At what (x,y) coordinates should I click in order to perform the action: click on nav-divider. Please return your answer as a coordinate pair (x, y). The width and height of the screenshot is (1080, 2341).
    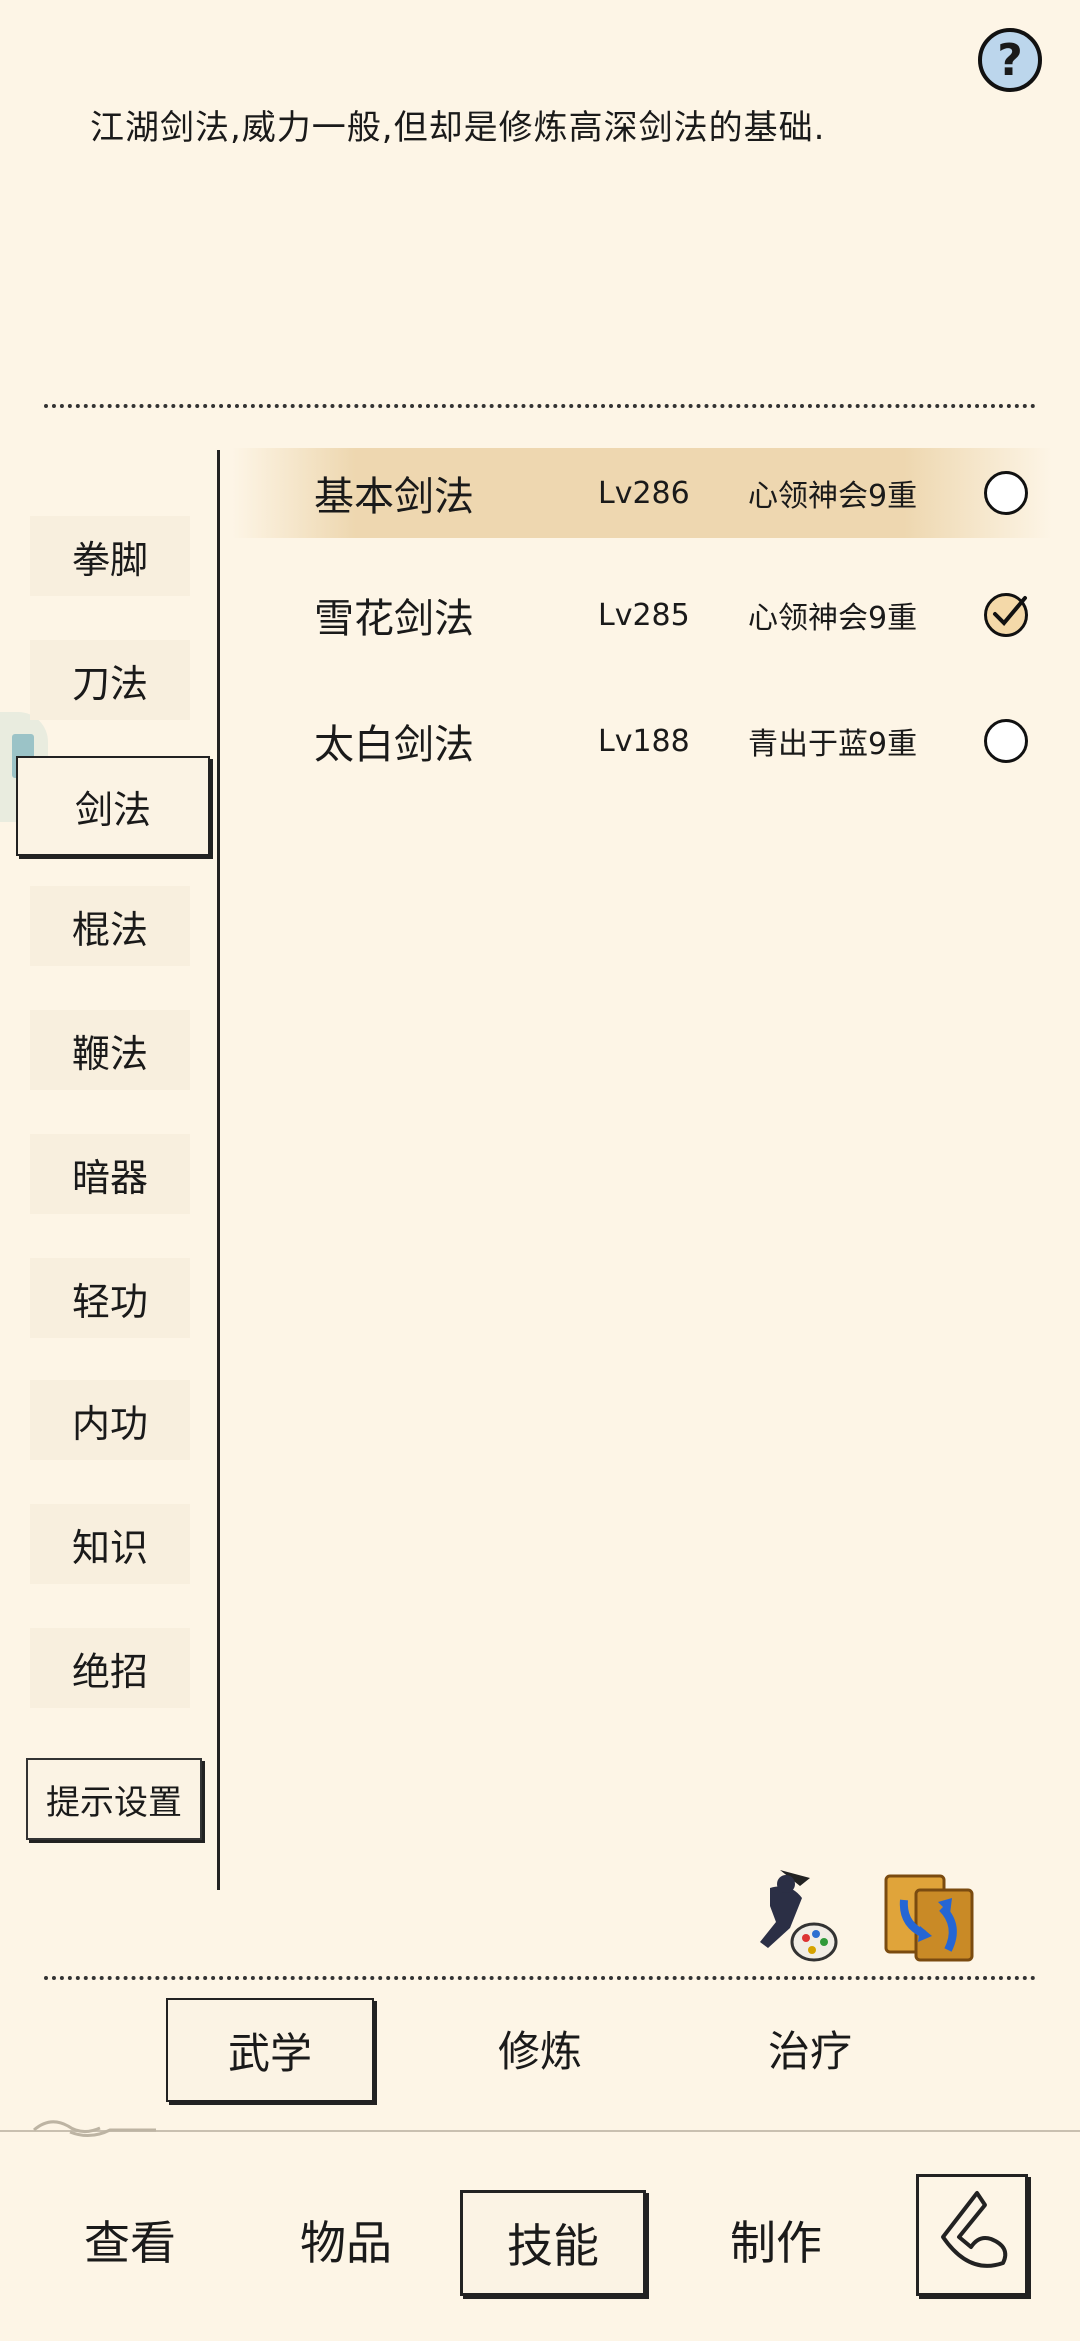
    Looking at the image, I should click on (540, 2131).